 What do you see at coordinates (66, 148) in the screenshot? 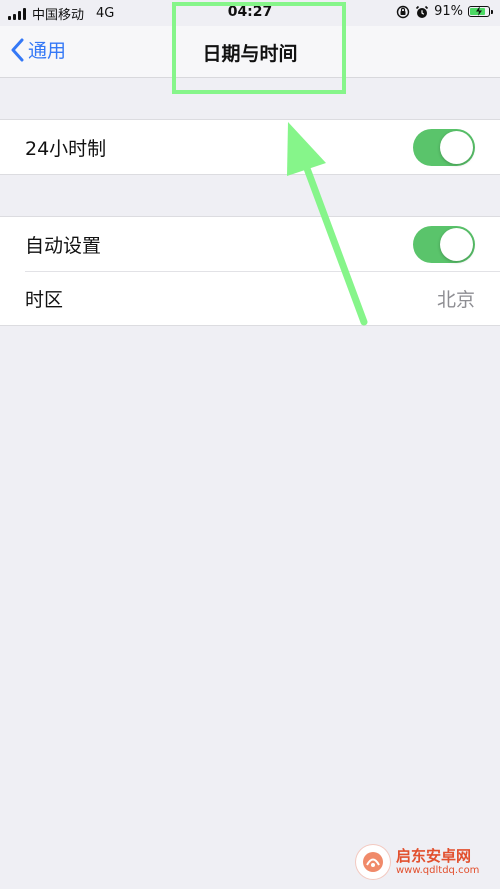
I see `setting-label-24-hour: 24小时制` at bounding box center [66, 148].